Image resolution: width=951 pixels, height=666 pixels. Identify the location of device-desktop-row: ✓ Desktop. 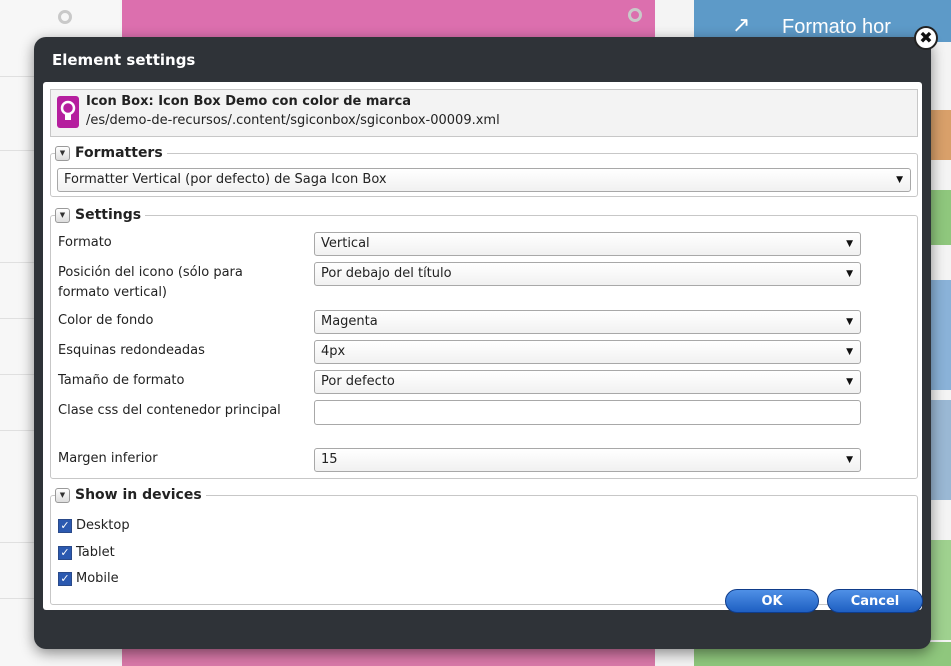
(94, 525).